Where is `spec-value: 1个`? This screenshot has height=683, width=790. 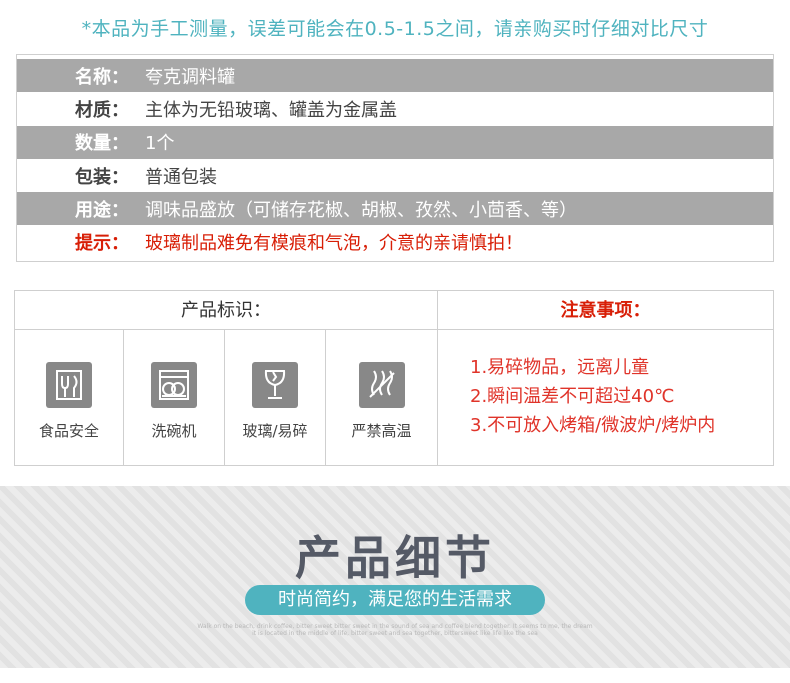 spec-value: 1个 is located at coordinates (160, 144).